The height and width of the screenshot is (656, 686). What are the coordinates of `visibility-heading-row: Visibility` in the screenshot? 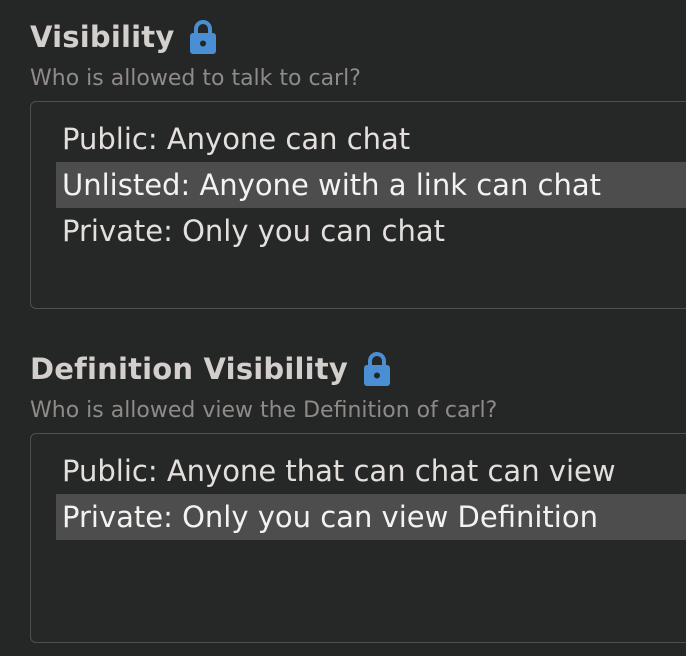 It's located at (124, 37).